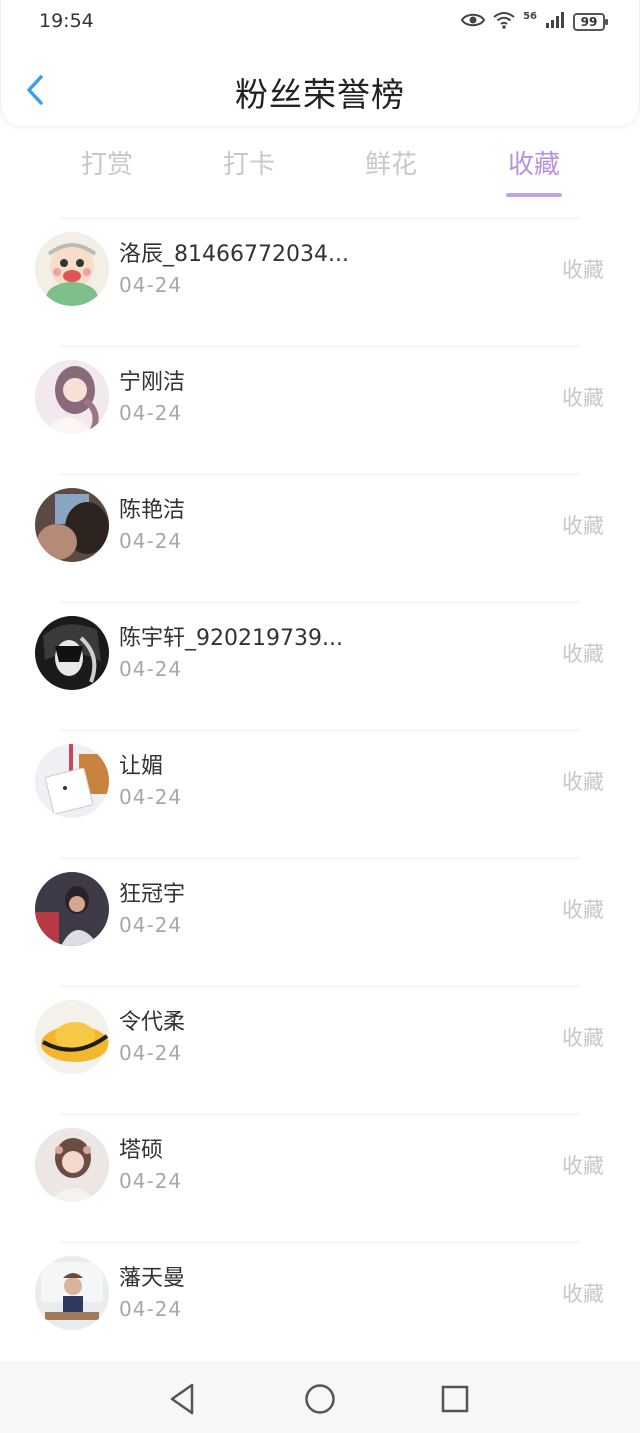 The width and height of the screenshot is (640, 1433). Describe the element at coordinates (152, 894) in the screenshot. I see `user-name: 狂冠宇` at that location.